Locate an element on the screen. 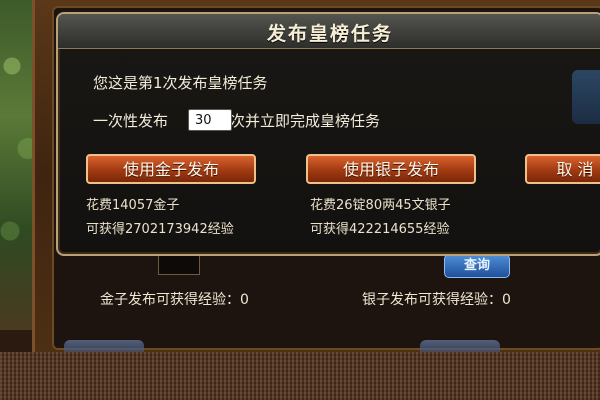 The height and width of the screenshot is (400, 600). side-tab is located at coordinates (586, 97).